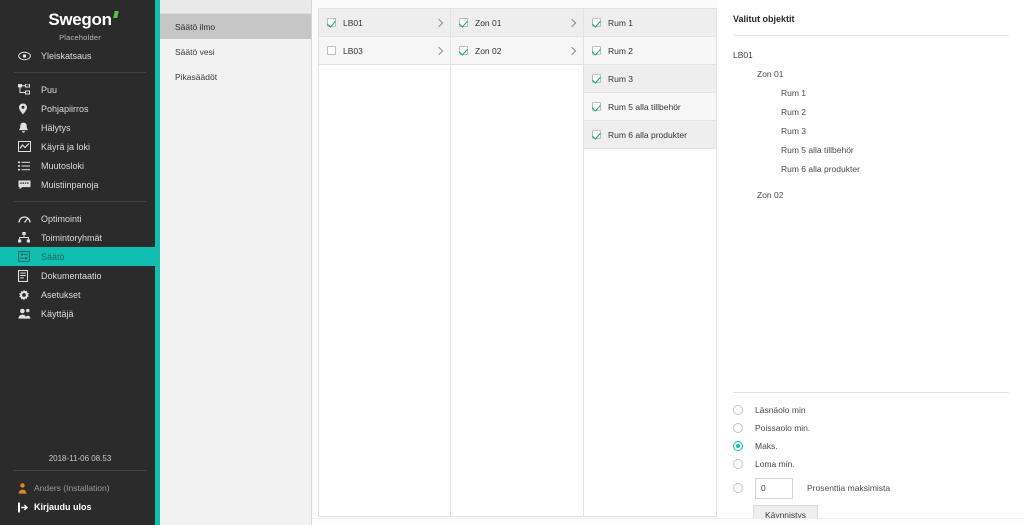 Image resolution: width=1024 pixels, height=525 pixels. I want to click on panel-spacer, so click(871, 298).